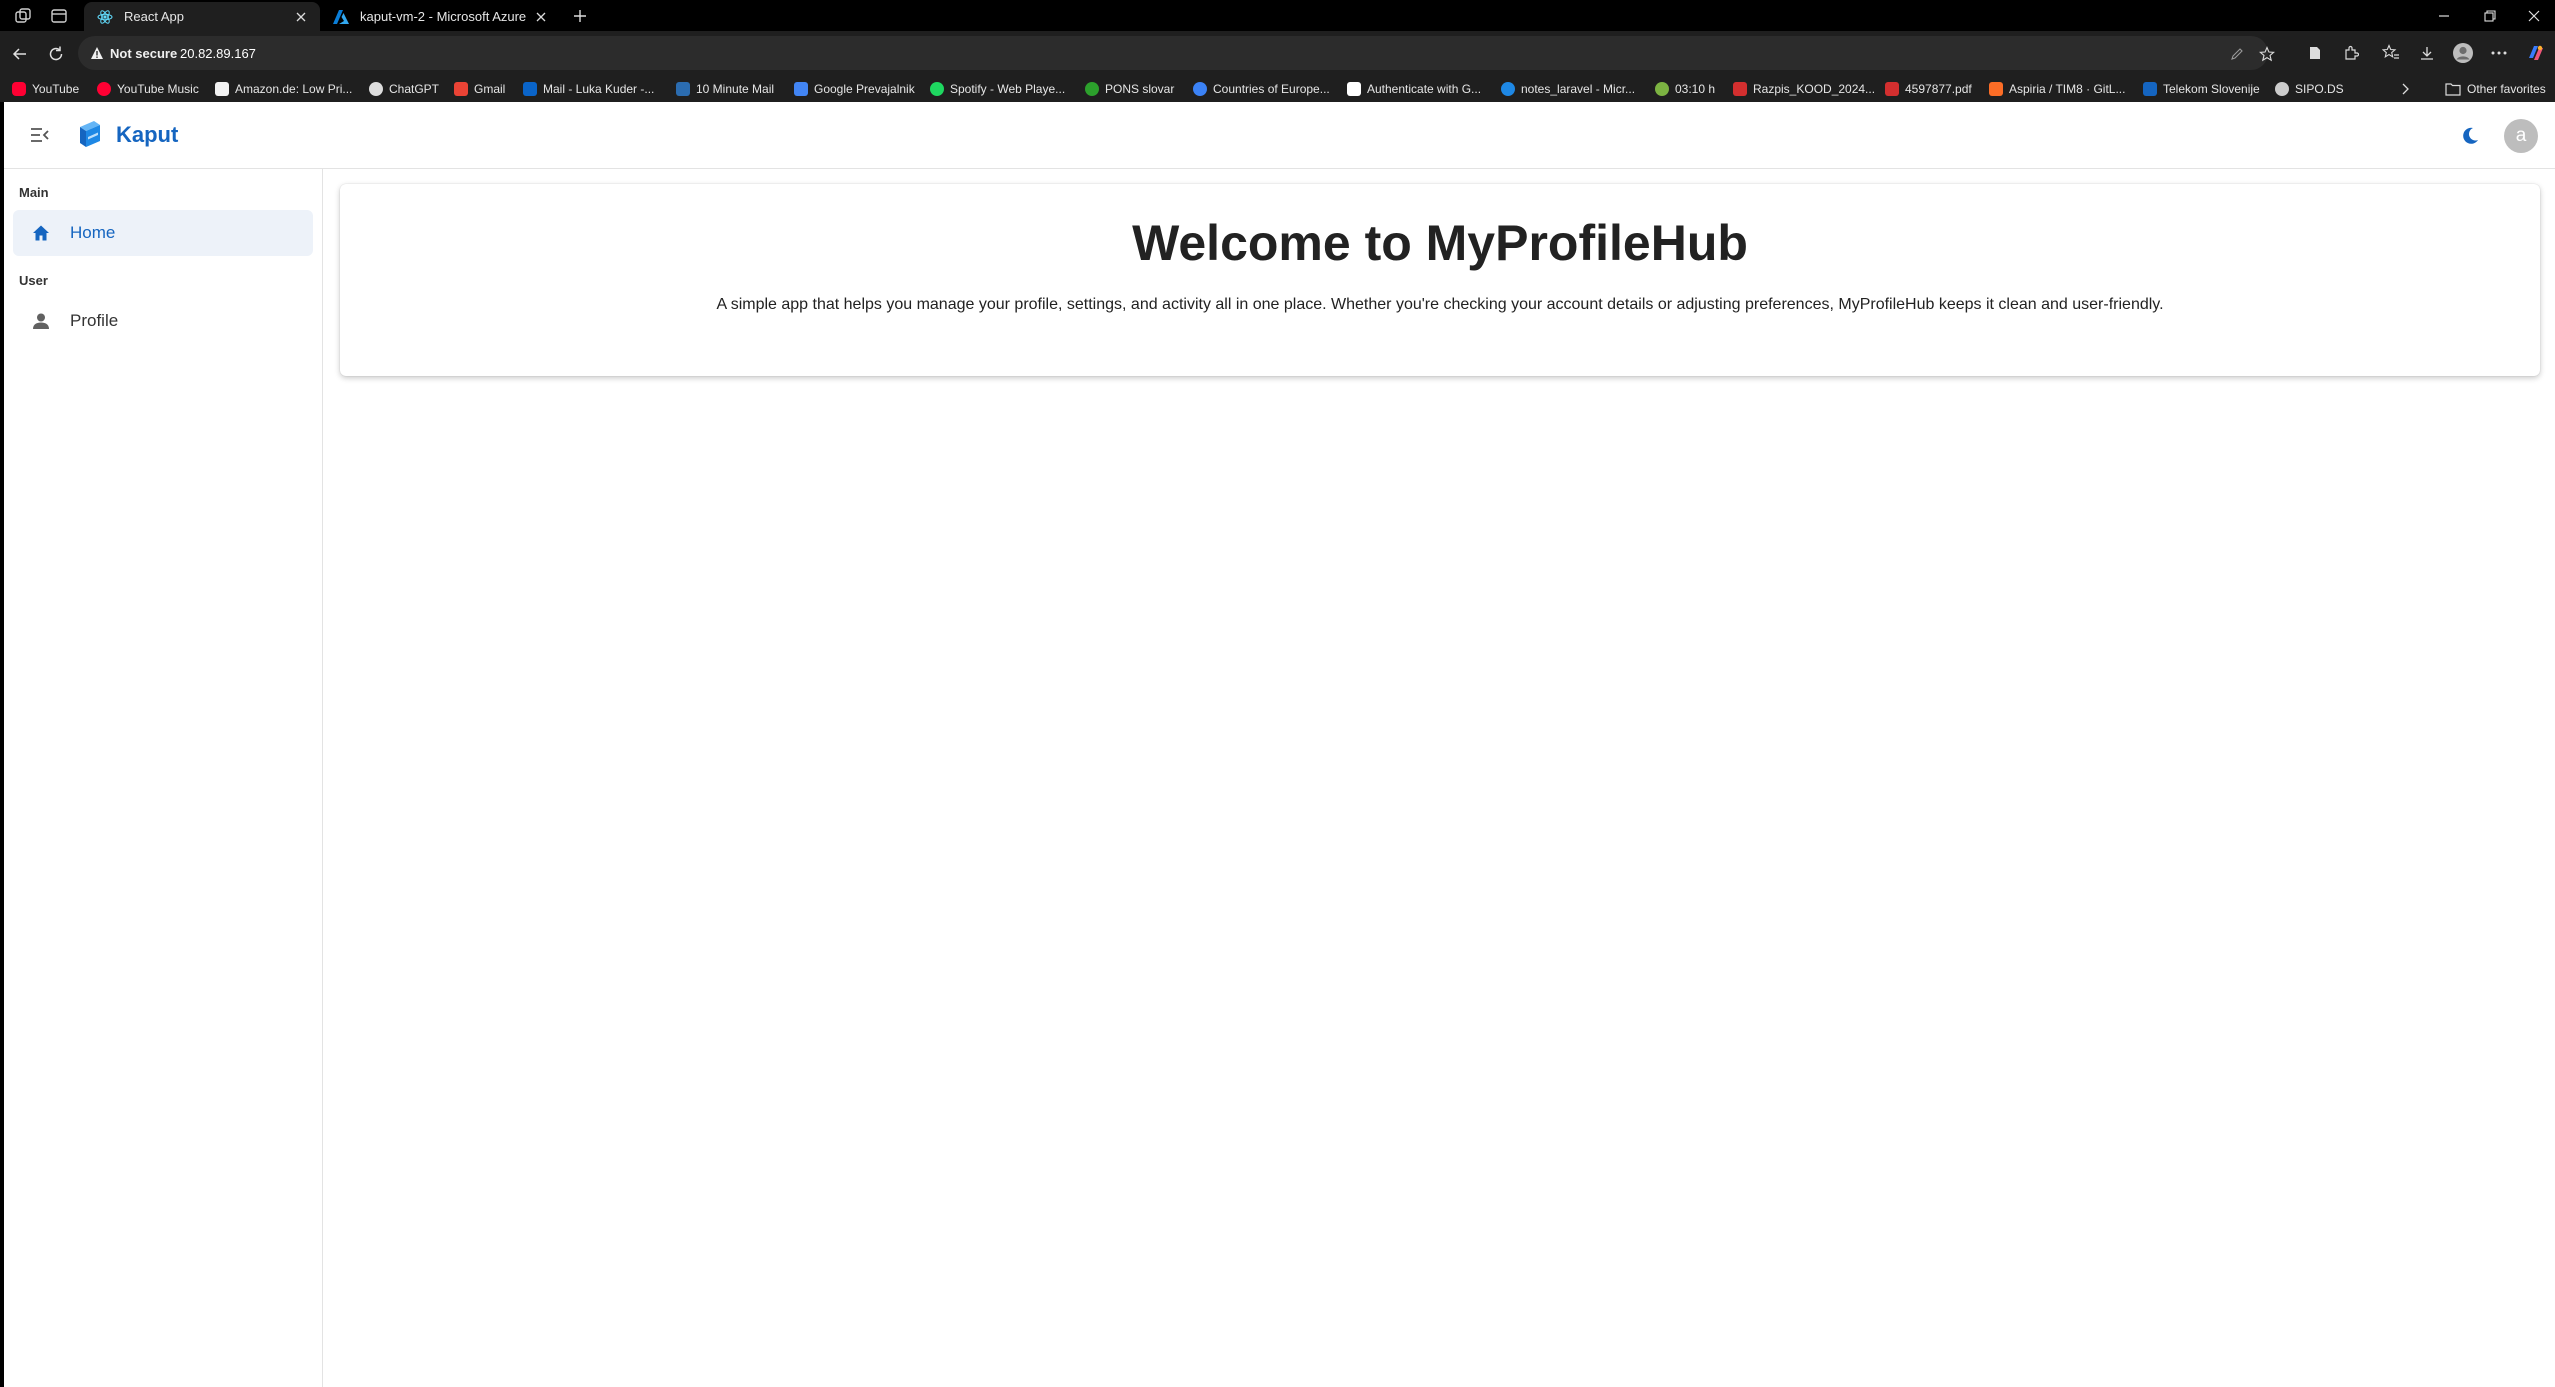 The image size is (2555, 1387). I want to click on kaput-logo-icon, so click(90, 134).